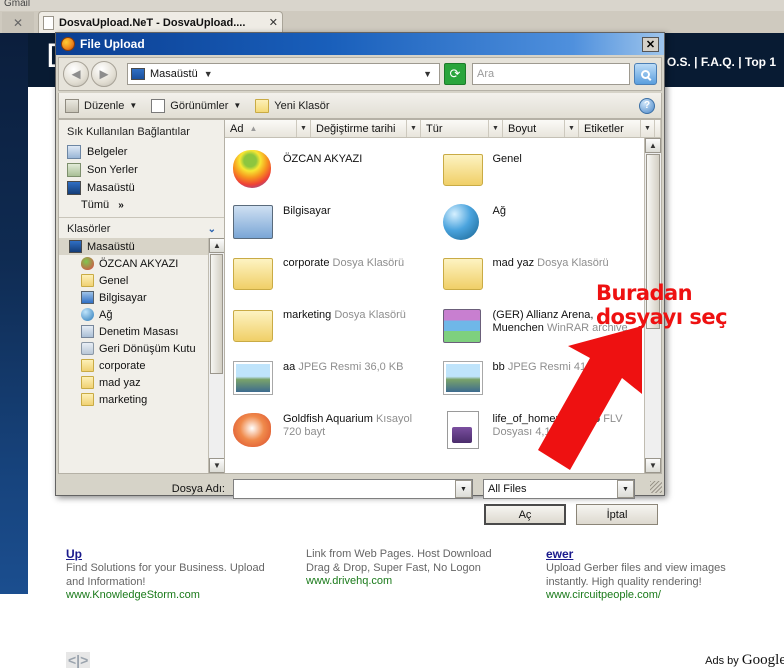 The image size is (784, 672). I want to click on views-button: Görünümler ▼, so click(196, 105).